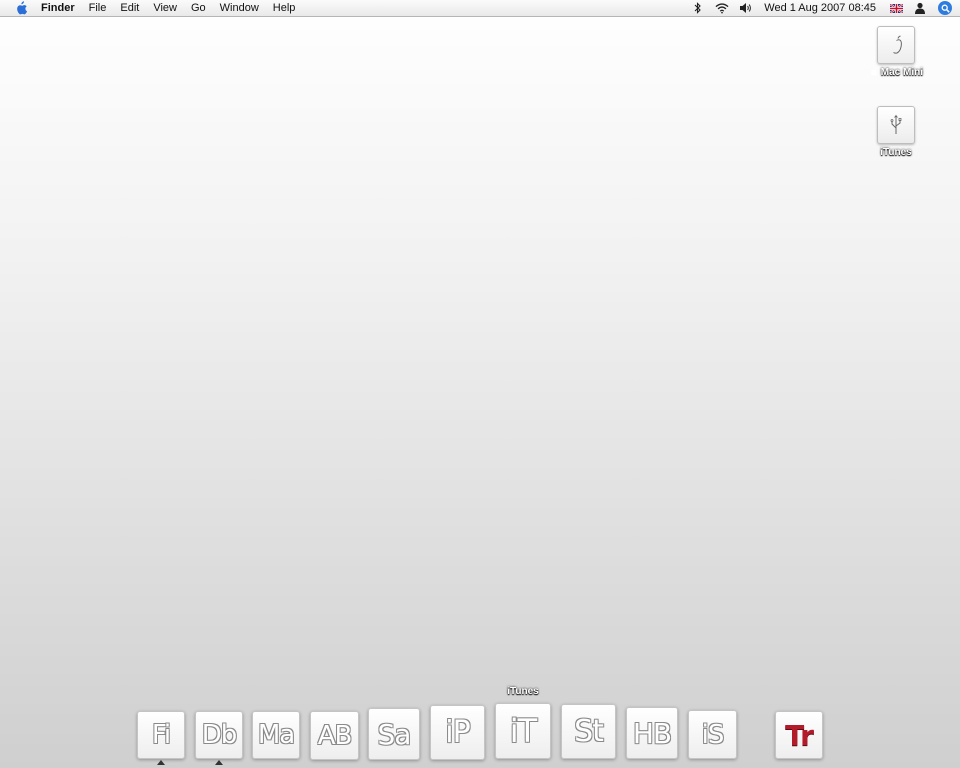 The image size is (960, 768). What do you see at coordinates (284, 8) in the screenshot?
I see `menu-help: Help` at bounding box center [284, 8].